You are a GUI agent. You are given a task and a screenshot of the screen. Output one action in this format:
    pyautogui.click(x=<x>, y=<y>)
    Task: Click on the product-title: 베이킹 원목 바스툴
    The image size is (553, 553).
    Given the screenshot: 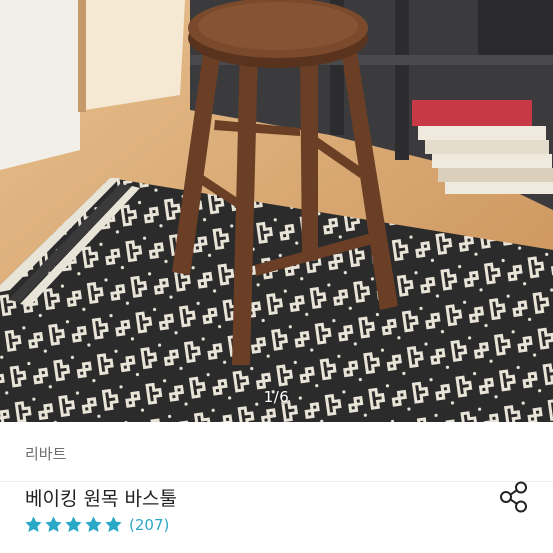 What is the action you would take?
    pyautogui.click(x=101, y=499)
    